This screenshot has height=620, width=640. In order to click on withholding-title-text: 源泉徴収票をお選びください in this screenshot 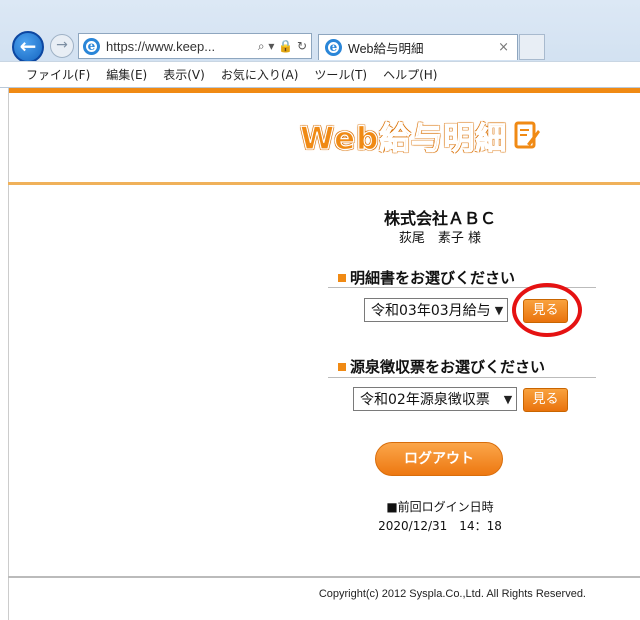, I will do `click(448, 367)`.